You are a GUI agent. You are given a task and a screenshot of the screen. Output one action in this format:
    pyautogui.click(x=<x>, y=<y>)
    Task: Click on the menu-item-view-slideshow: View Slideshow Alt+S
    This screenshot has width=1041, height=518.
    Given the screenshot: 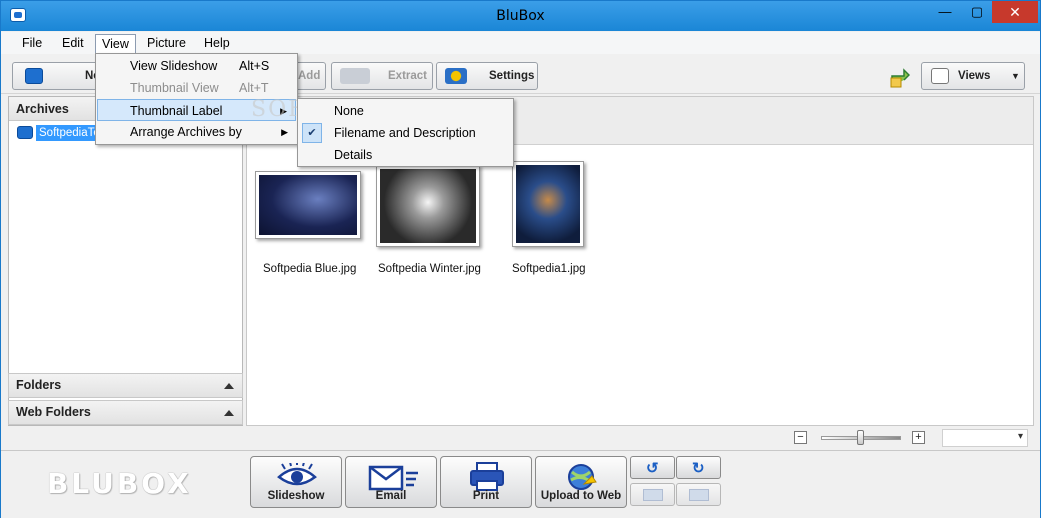 What is the action you would take?
    pyautogui.click(x=196, y=66)
    